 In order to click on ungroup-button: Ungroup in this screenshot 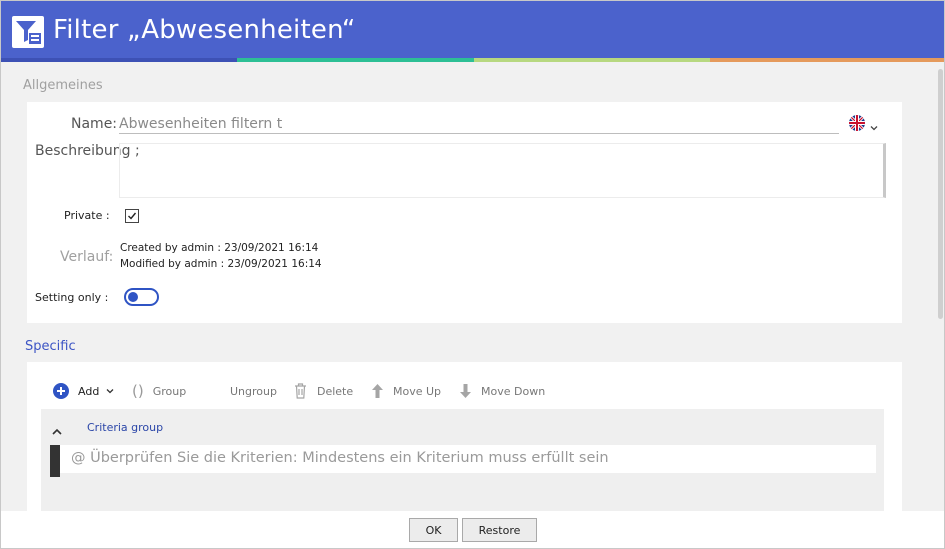, I will do `click(253, 391)`.